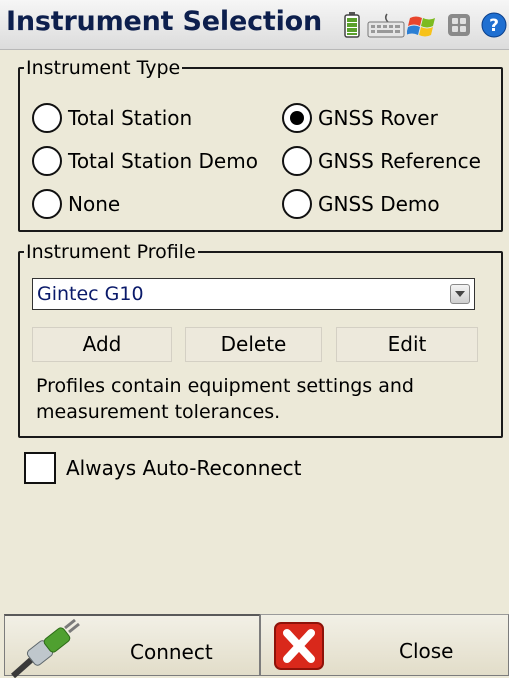 The image size is (509, 678). I want to click on close-button: Close, so click(384, 645).